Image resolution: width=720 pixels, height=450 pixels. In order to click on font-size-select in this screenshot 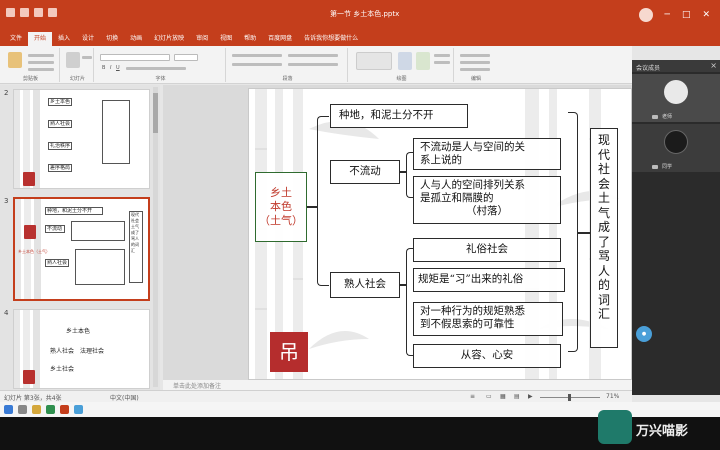, I will do `click(186, 57)`.